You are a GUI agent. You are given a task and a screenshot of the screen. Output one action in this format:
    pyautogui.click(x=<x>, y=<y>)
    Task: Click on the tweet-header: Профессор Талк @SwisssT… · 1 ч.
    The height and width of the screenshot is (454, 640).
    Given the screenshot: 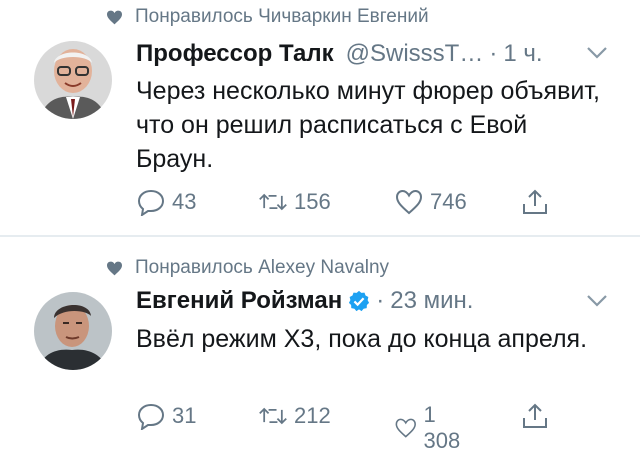 What is the action you would take?
    pyautogui.click(x=339, y=54)
    